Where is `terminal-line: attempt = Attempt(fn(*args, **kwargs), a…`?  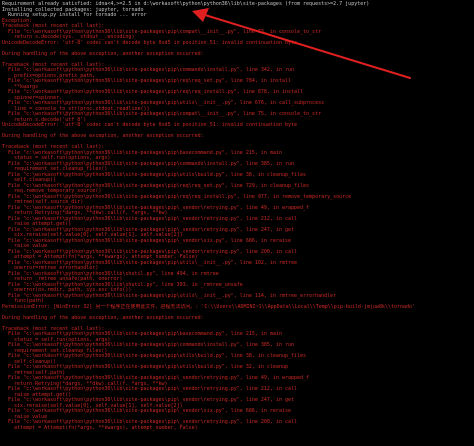 terminal-line: attempt = Attempt(fn(*args, **kwargs), a… is located at coordinates (100, 427).